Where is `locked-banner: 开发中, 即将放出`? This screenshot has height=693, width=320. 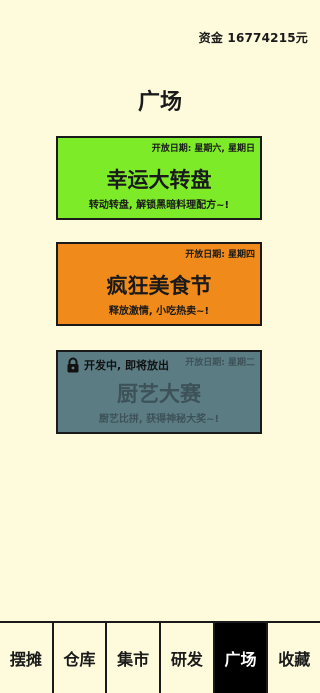 locked-banner: 开发中, 即将放出 is located at coordinates (117, 365).